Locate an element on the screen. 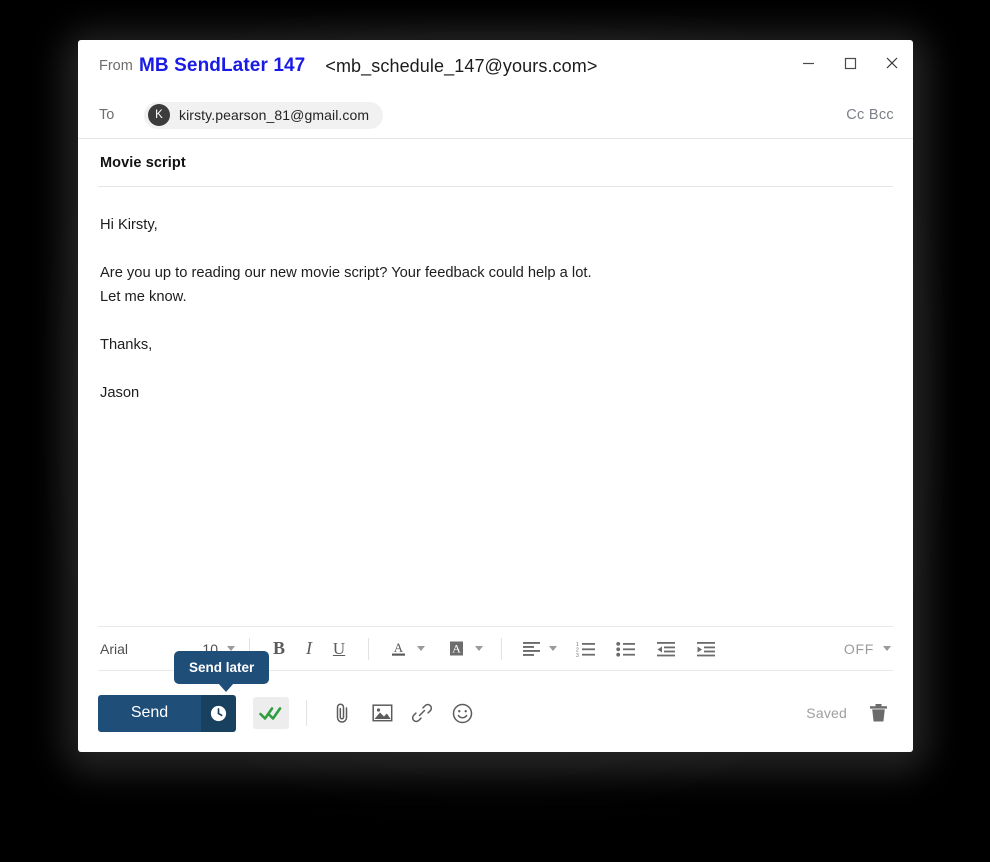 This screenshot has width=990, height=862. from-label: From is located at coordinates (116, 66).